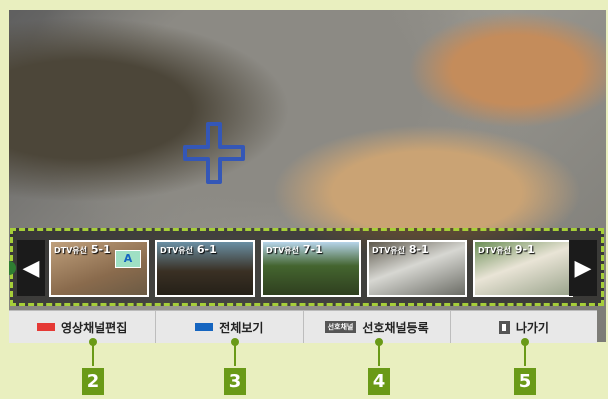 This screenshot has width=608, height=399. What do you see at coordinates (524, 249) in the screenshot?
I see `channel-number: 9-1` at bounding box center [524, 249].